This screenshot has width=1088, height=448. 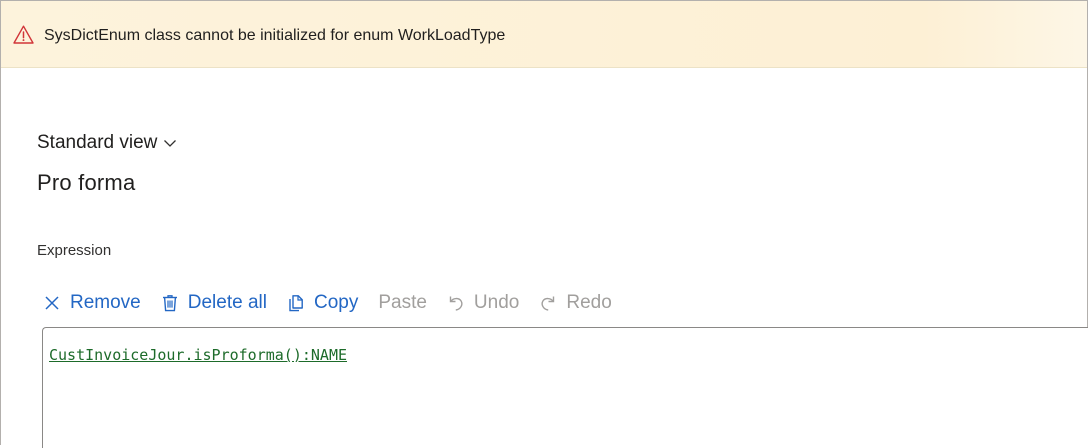 What do you see at coordinates (97, 142) in the screenshot?
I see `view-selector-label: Standard view` at bounding box center [97, 142].